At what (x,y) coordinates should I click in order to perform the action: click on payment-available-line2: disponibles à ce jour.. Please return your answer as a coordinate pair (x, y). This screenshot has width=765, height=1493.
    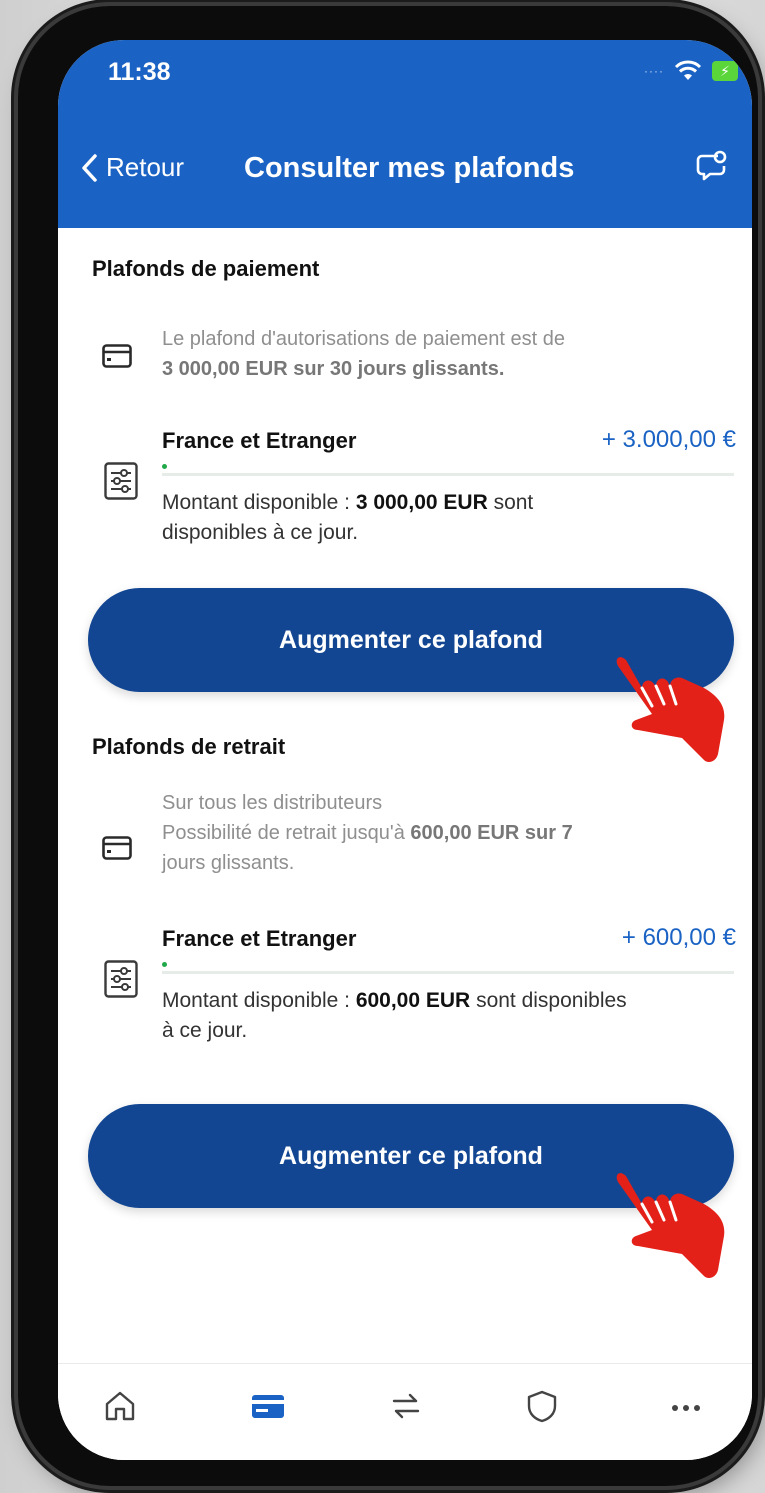
    Looking at the image, I should click on (260, 532).